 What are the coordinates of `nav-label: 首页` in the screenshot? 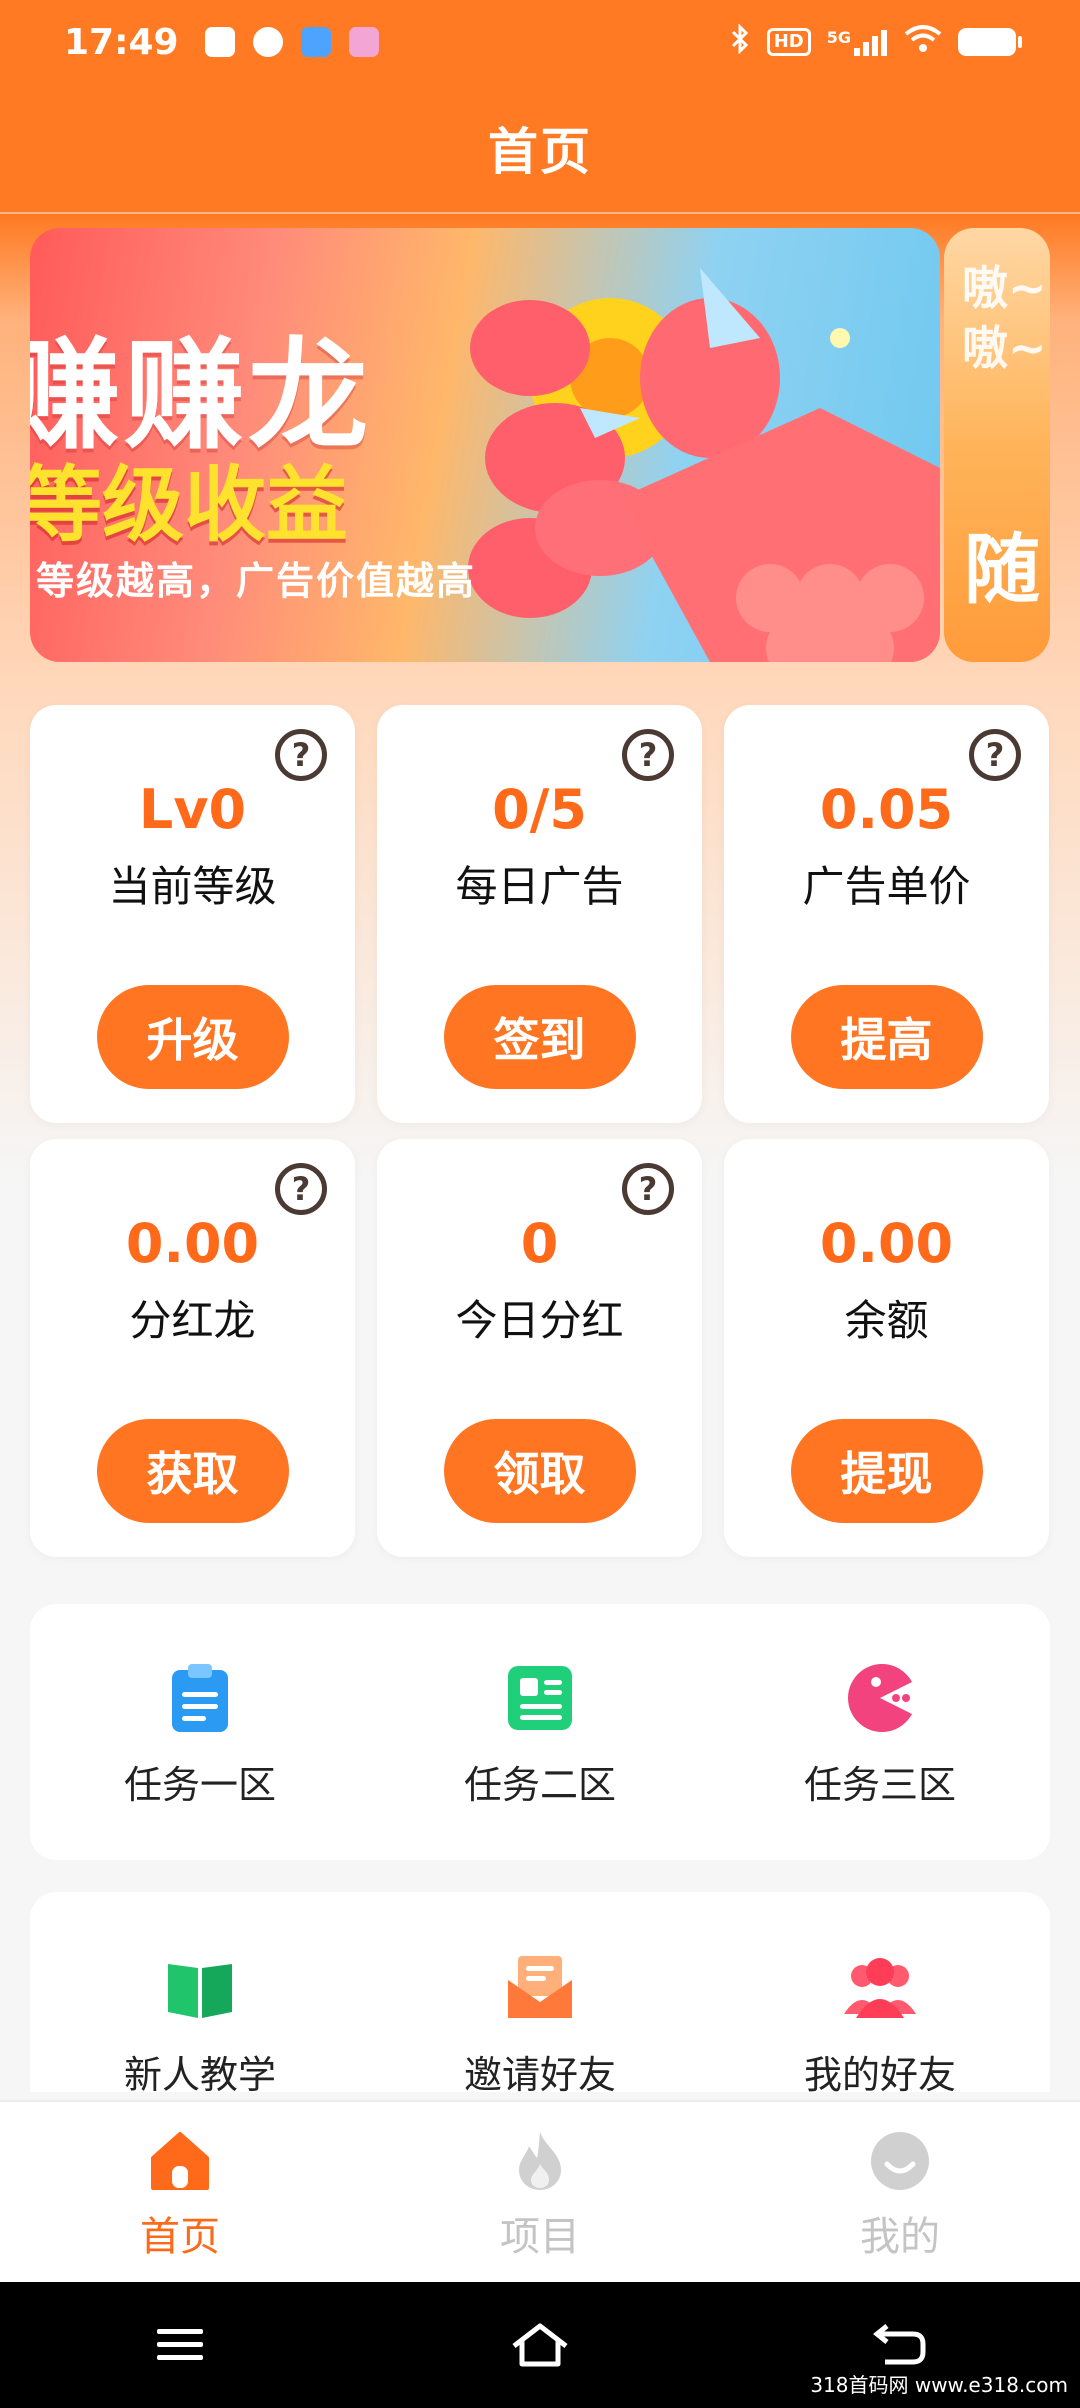 It's located at (180, 2237).